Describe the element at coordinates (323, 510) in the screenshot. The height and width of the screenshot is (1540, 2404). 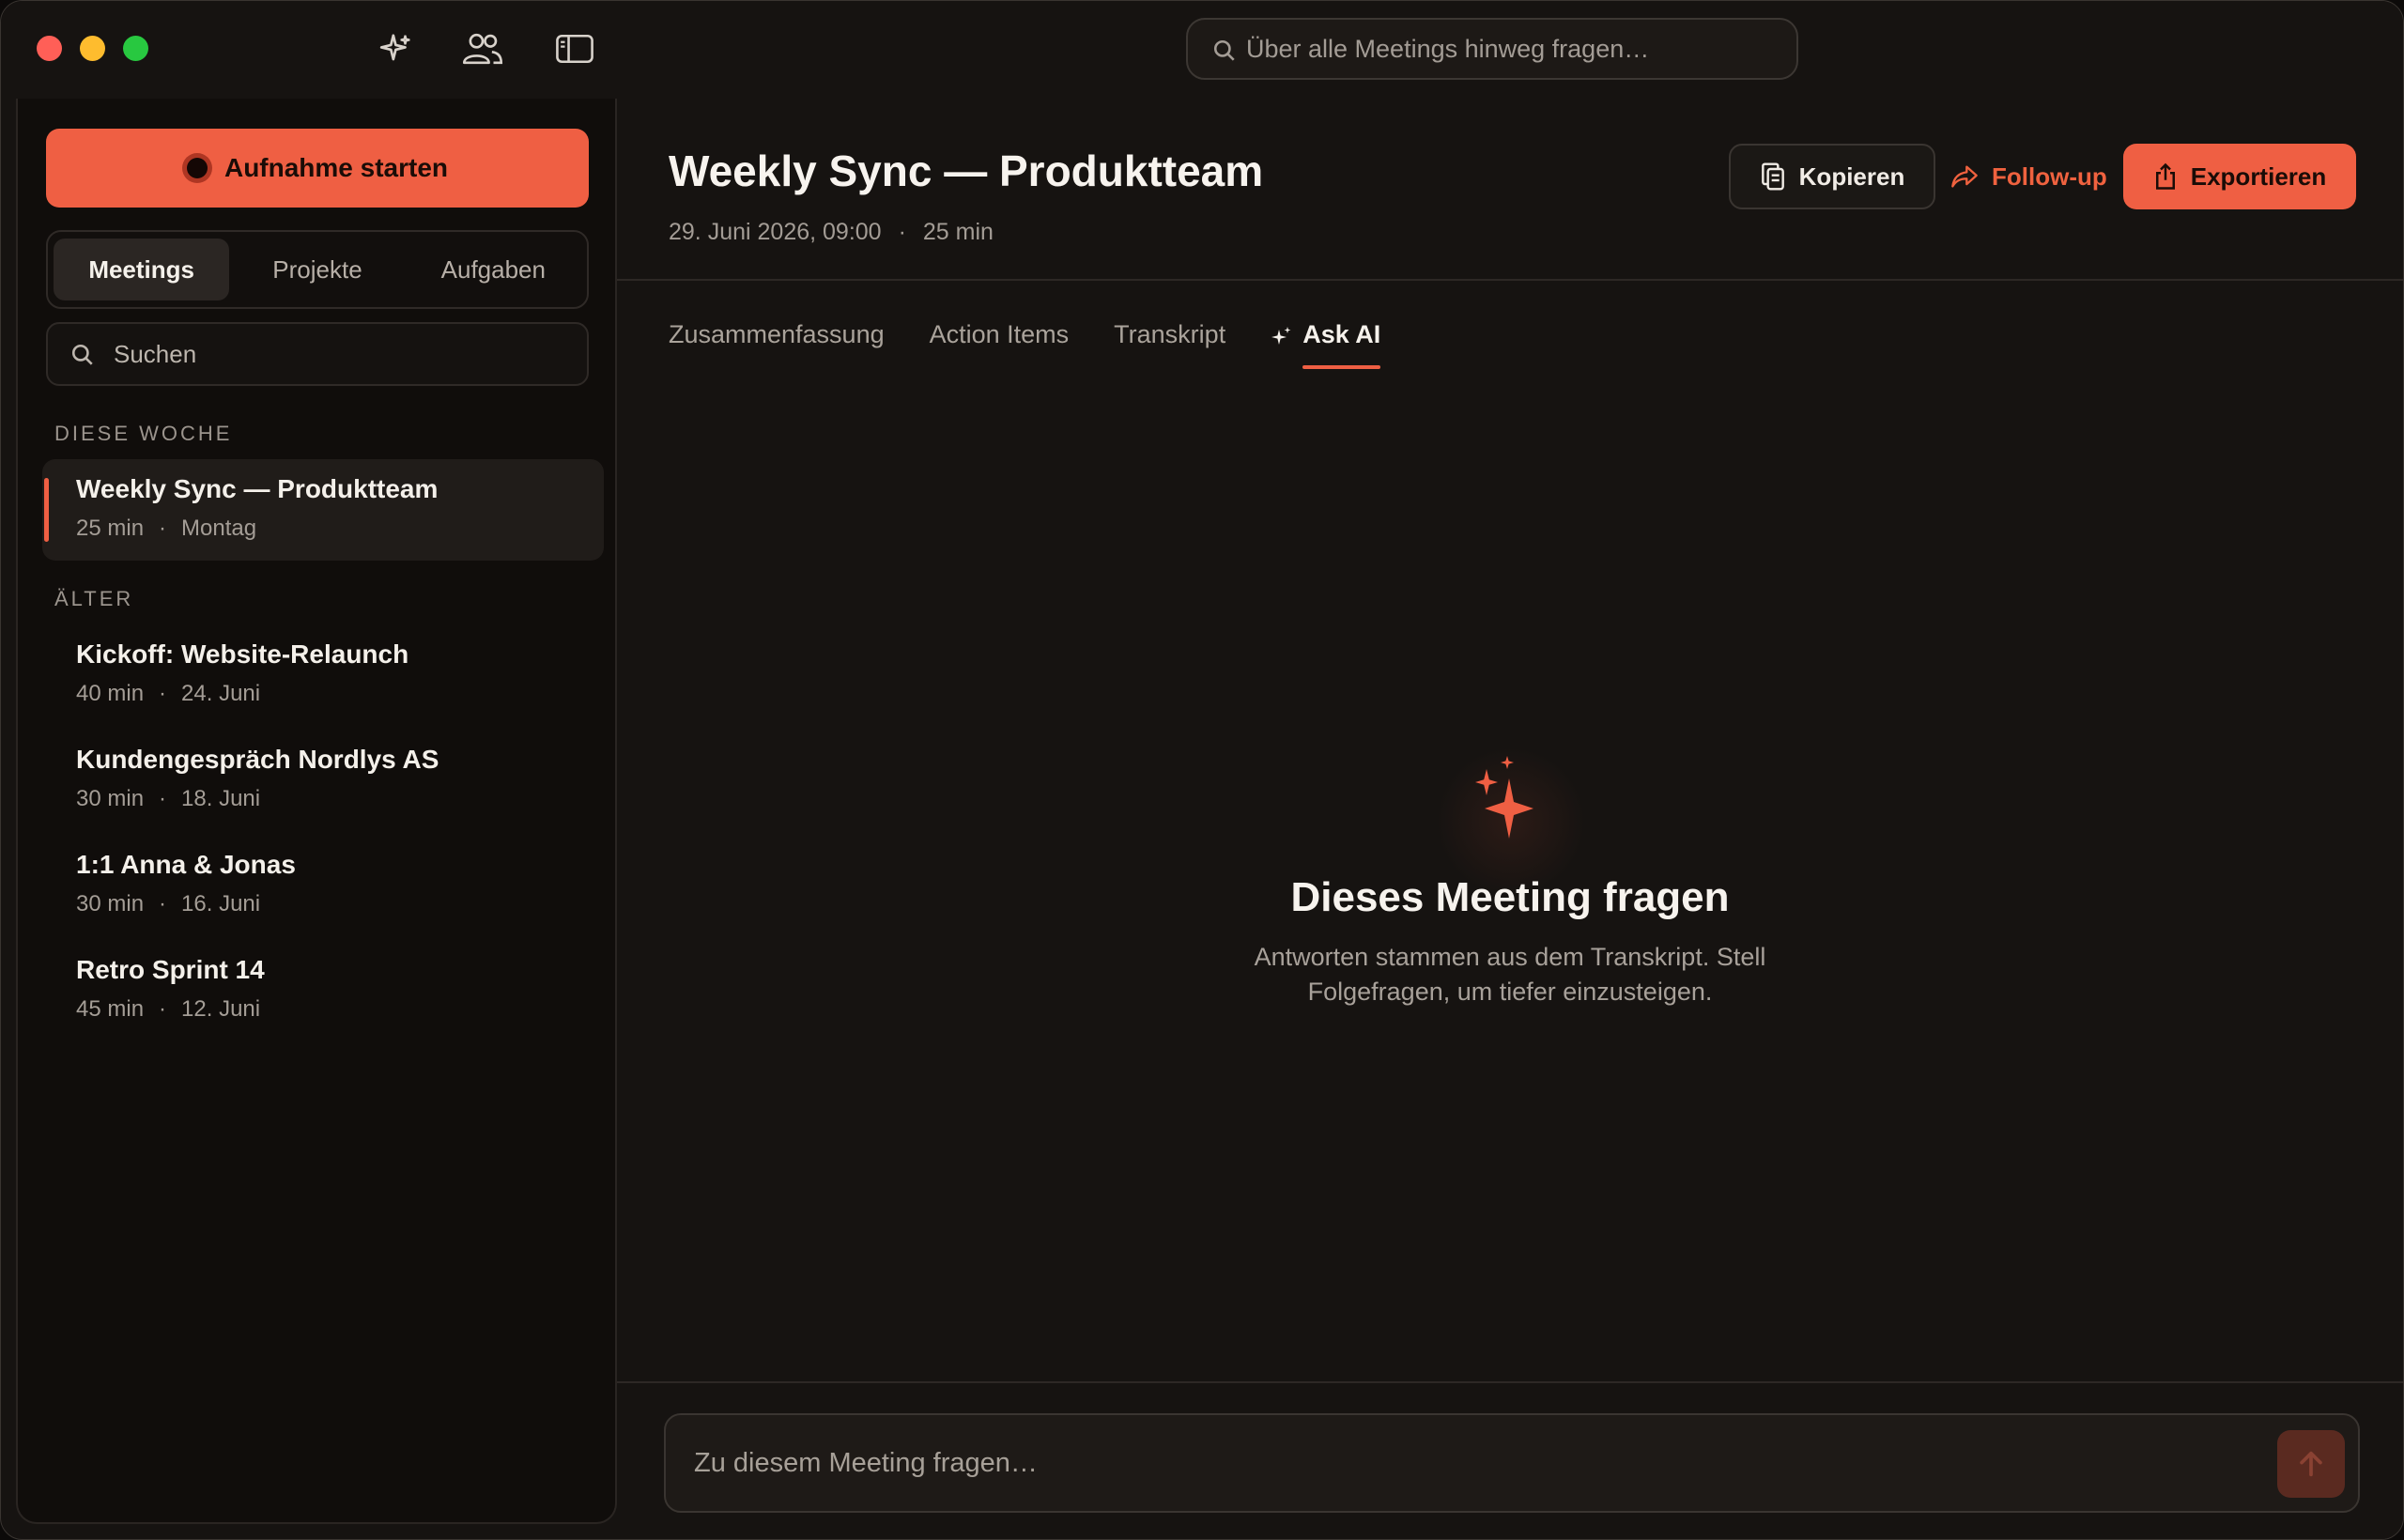
I see `meeting-list-item: Weekly Sync — Produktteam 25 min · Montag` at that location.